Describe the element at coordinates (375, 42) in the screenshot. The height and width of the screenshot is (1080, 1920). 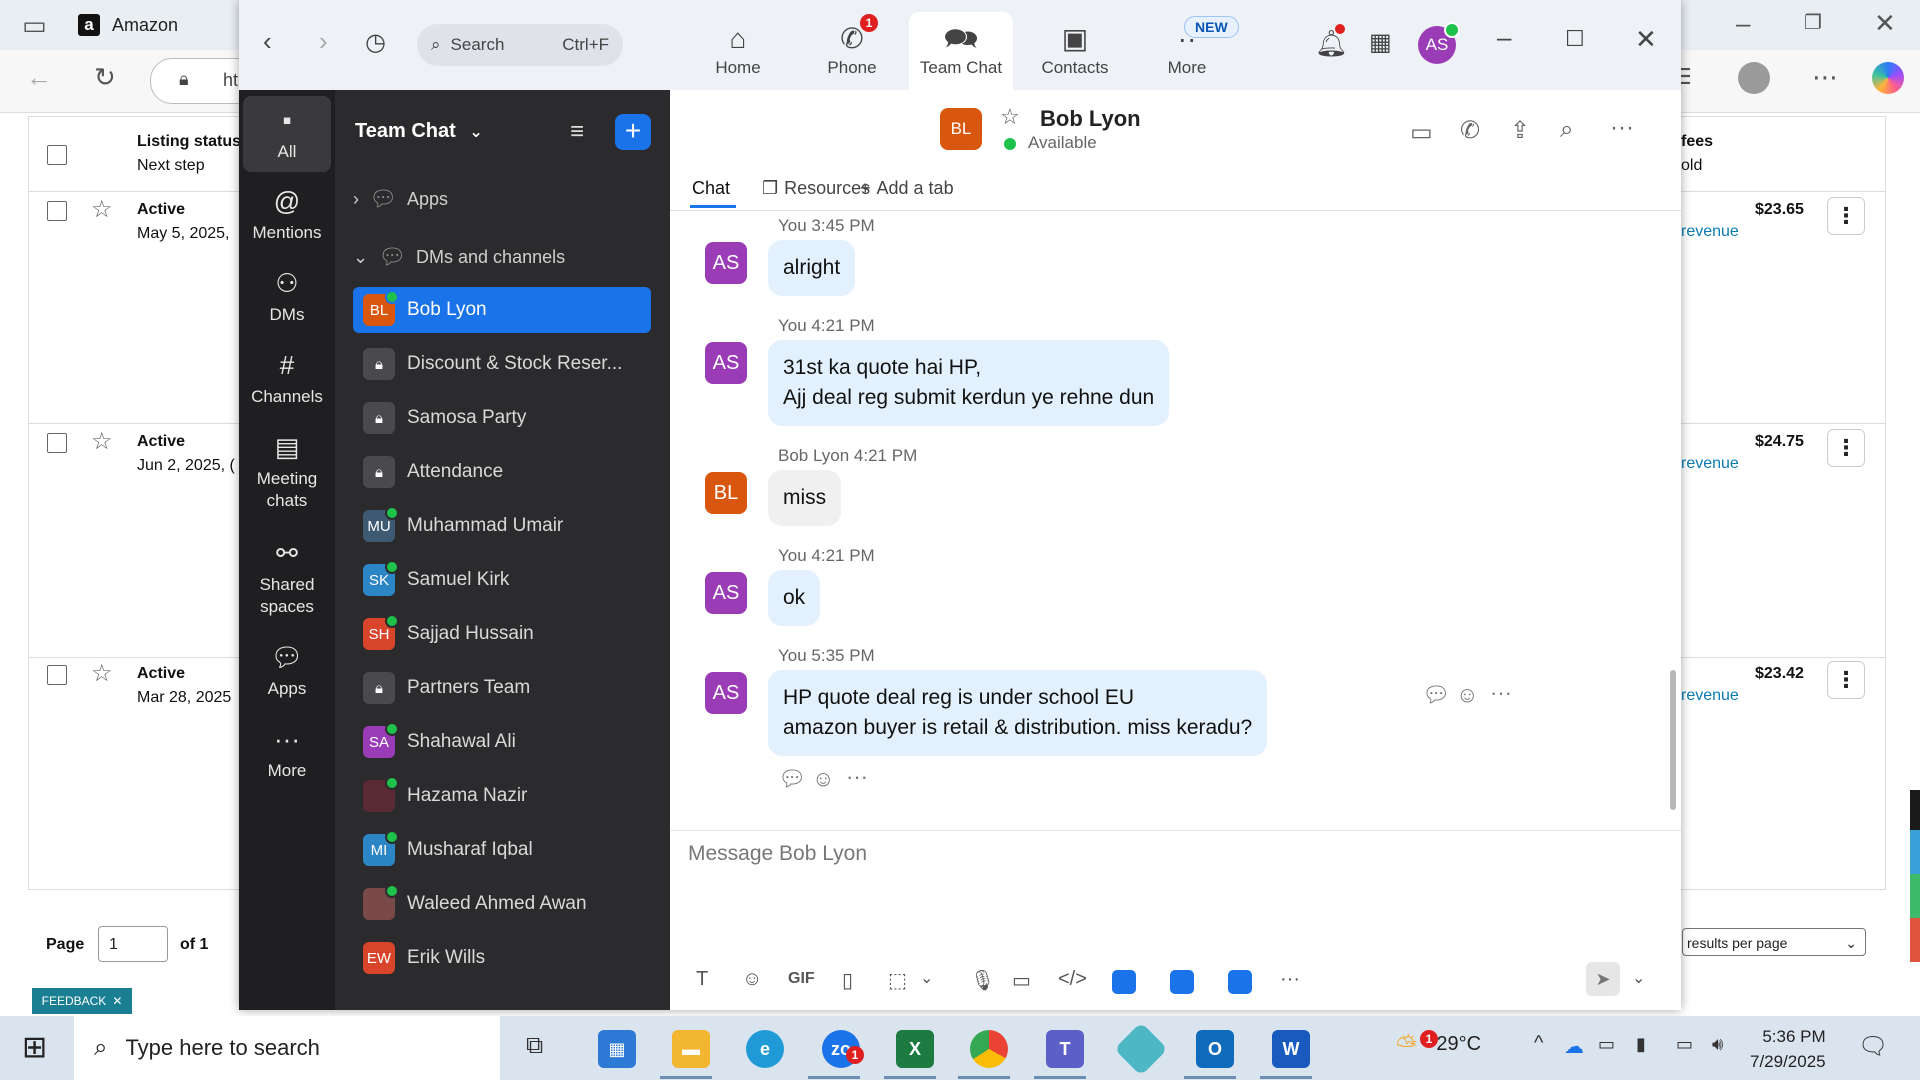
I see `history-icon: ◷` at that location.